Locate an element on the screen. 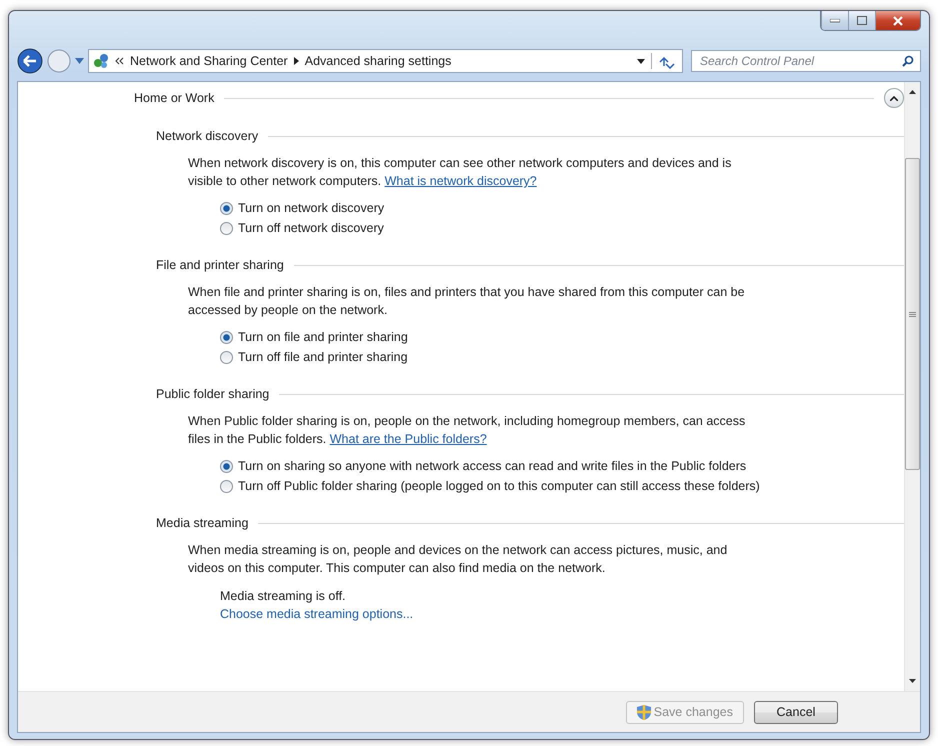 The height and width of the screenshot is (746, 938). minimize-icon is located at coordinates (835, 20).